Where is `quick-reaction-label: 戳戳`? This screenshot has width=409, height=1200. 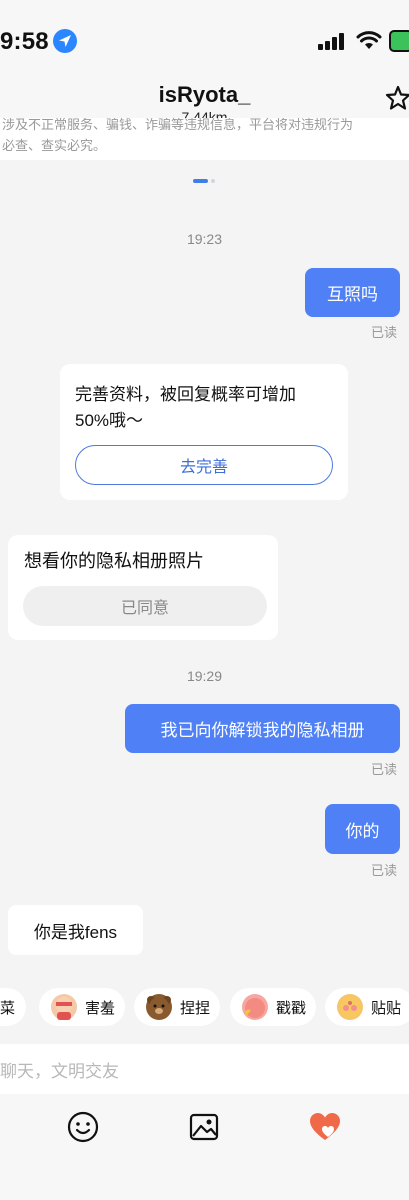 quick-reaction-label: 戳戳 is located at coordinates (291, 1008).